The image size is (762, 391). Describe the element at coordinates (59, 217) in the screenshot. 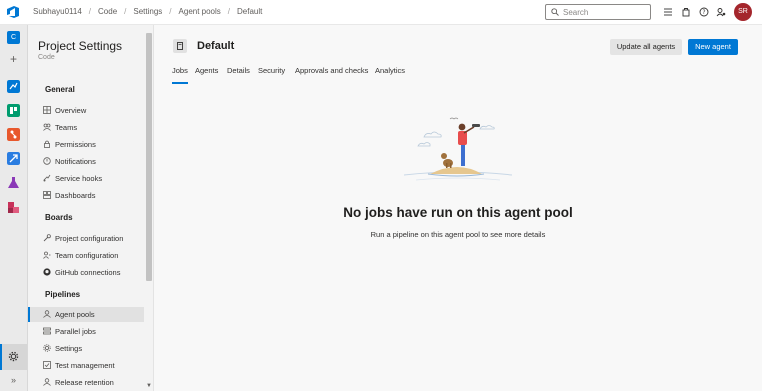

I see `section-boards-heading: Boards` at that location.